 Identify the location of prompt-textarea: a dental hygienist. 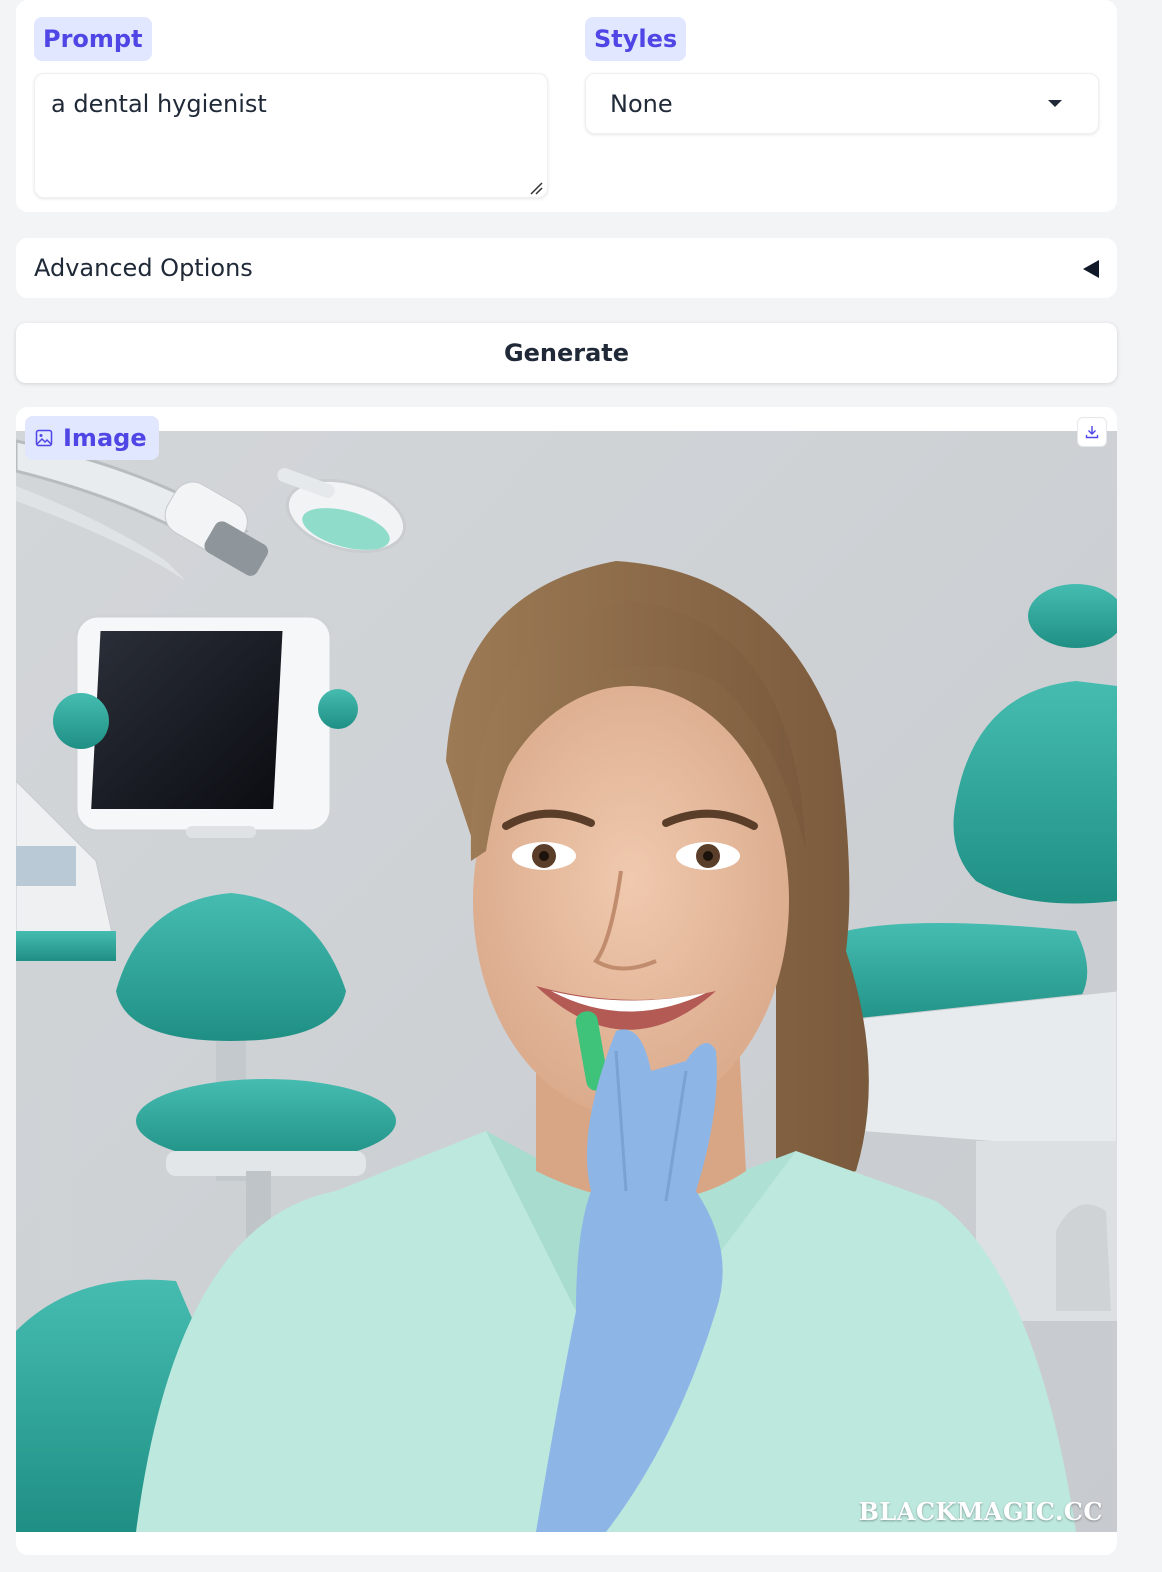
(291, 135).